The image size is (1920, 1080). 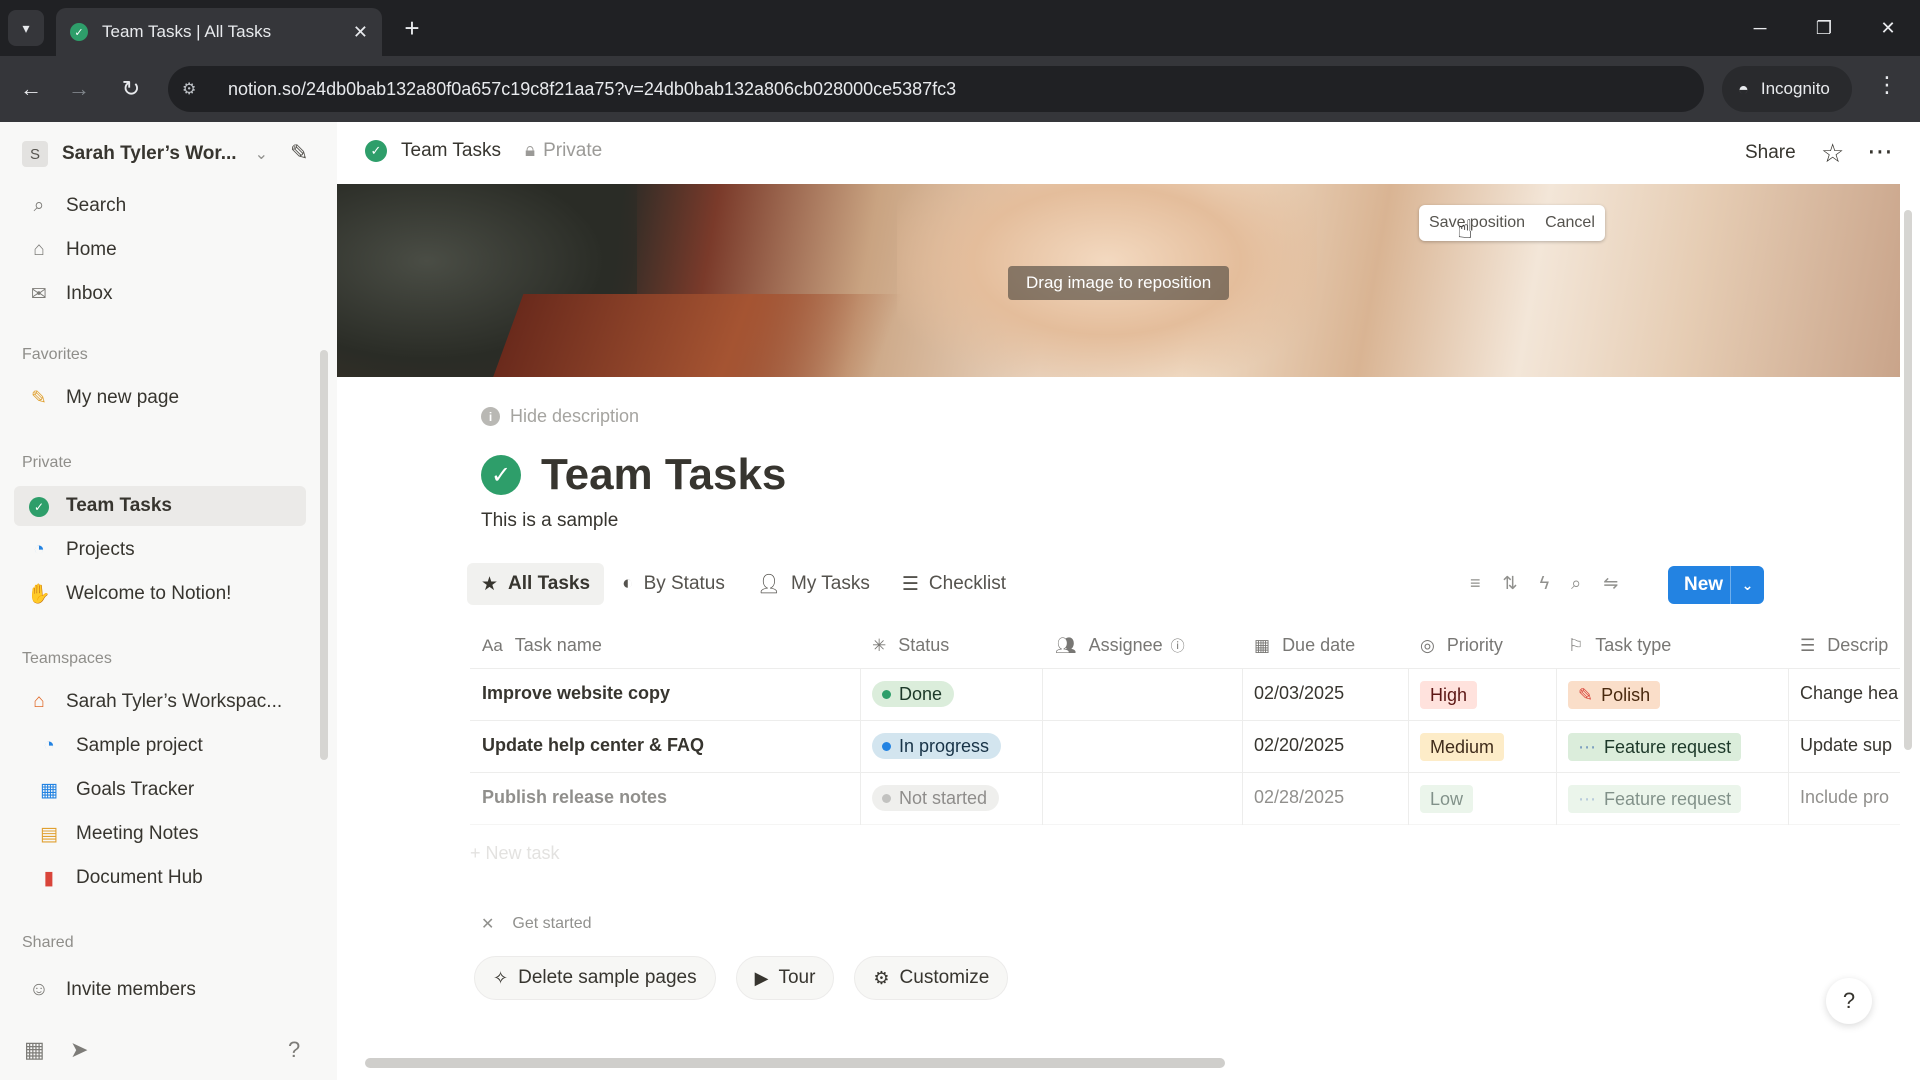 What do you see at coordinates (160, 594) in the screenshot?
I see `sidebar-item-welcome: ✋ Welcome to Notion!` at bounding box center [160, 594].